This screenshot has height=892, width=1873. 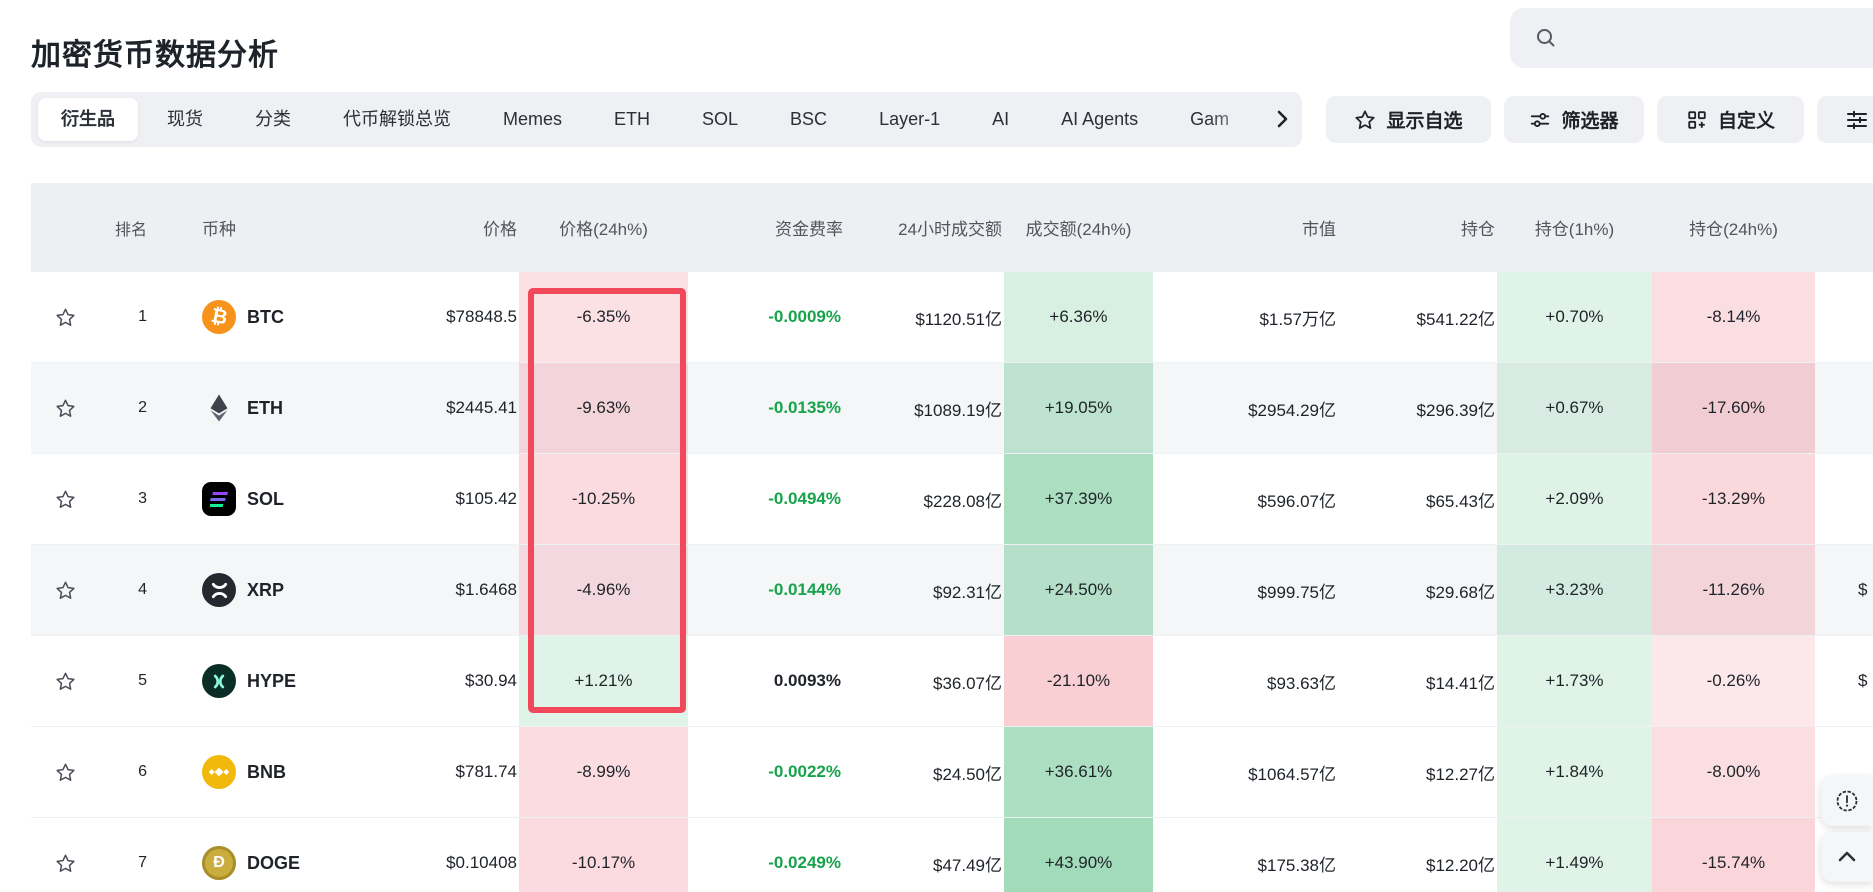 I want to click on open-interest-cell: $541.22亿, so click(x=1455, y=319).